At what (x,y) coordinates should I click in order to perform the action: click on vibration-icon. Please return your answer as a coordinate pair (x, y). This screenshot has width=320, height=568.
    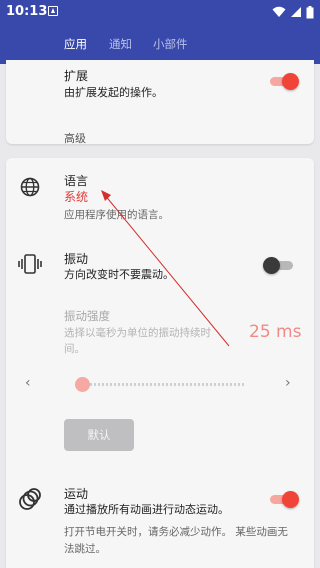
    Looking at the image, I should click on (30, 264).